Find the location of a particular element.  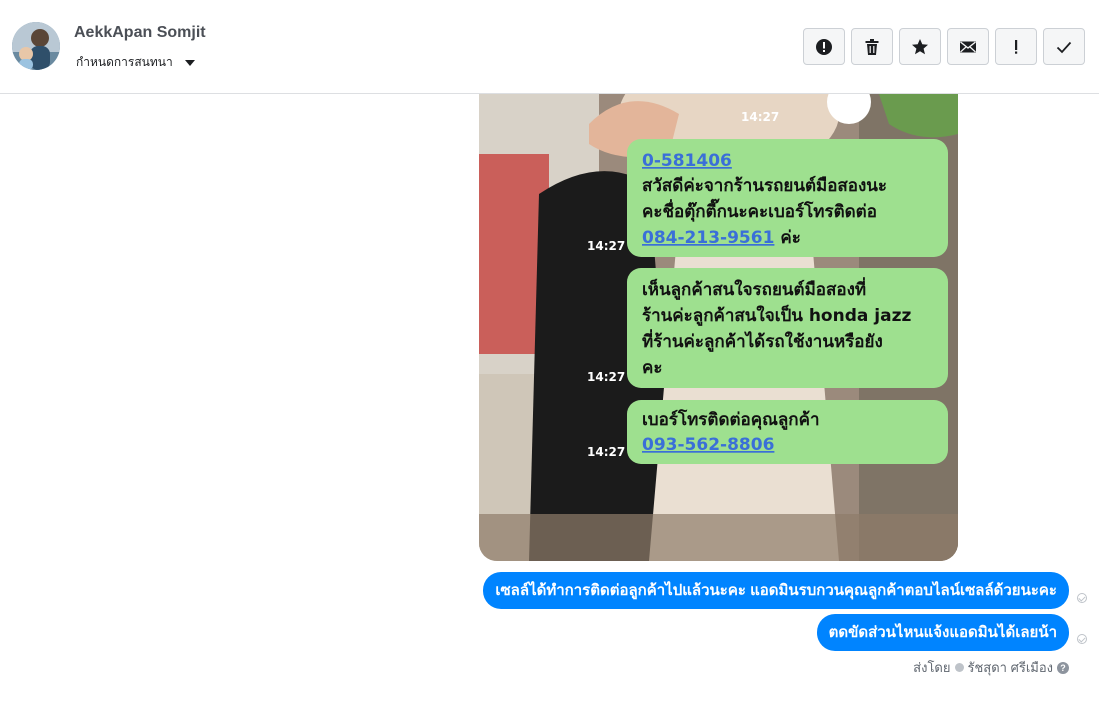

star-icon is located at coordinates (920, 46).